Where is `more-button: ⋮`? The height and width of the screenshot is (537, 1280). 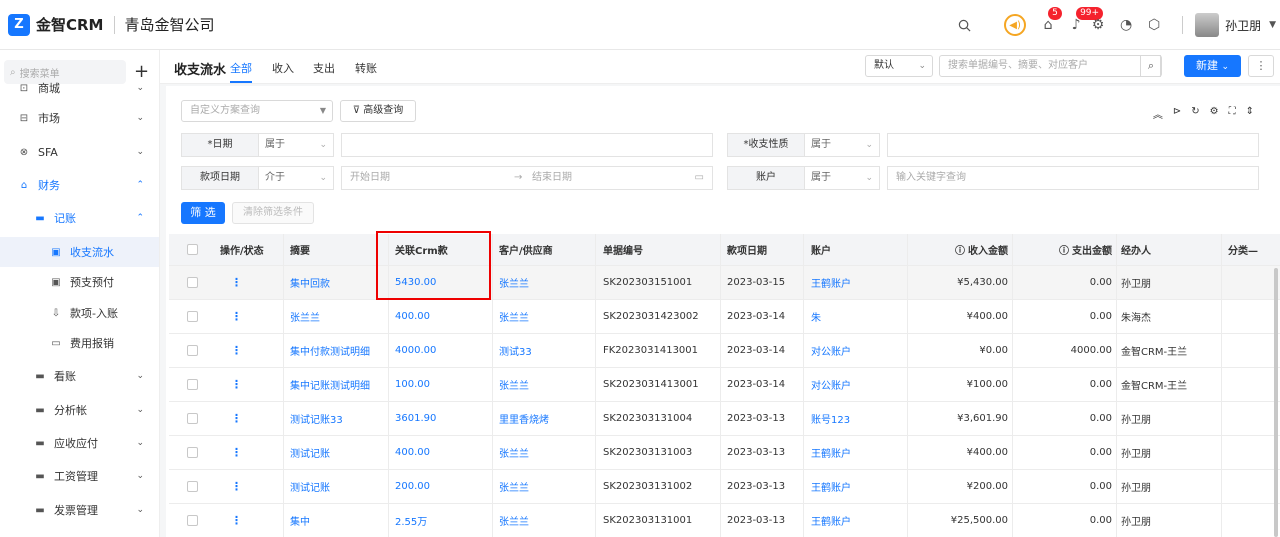 more-button: ⋮ is located at coordinates (1261, 66).